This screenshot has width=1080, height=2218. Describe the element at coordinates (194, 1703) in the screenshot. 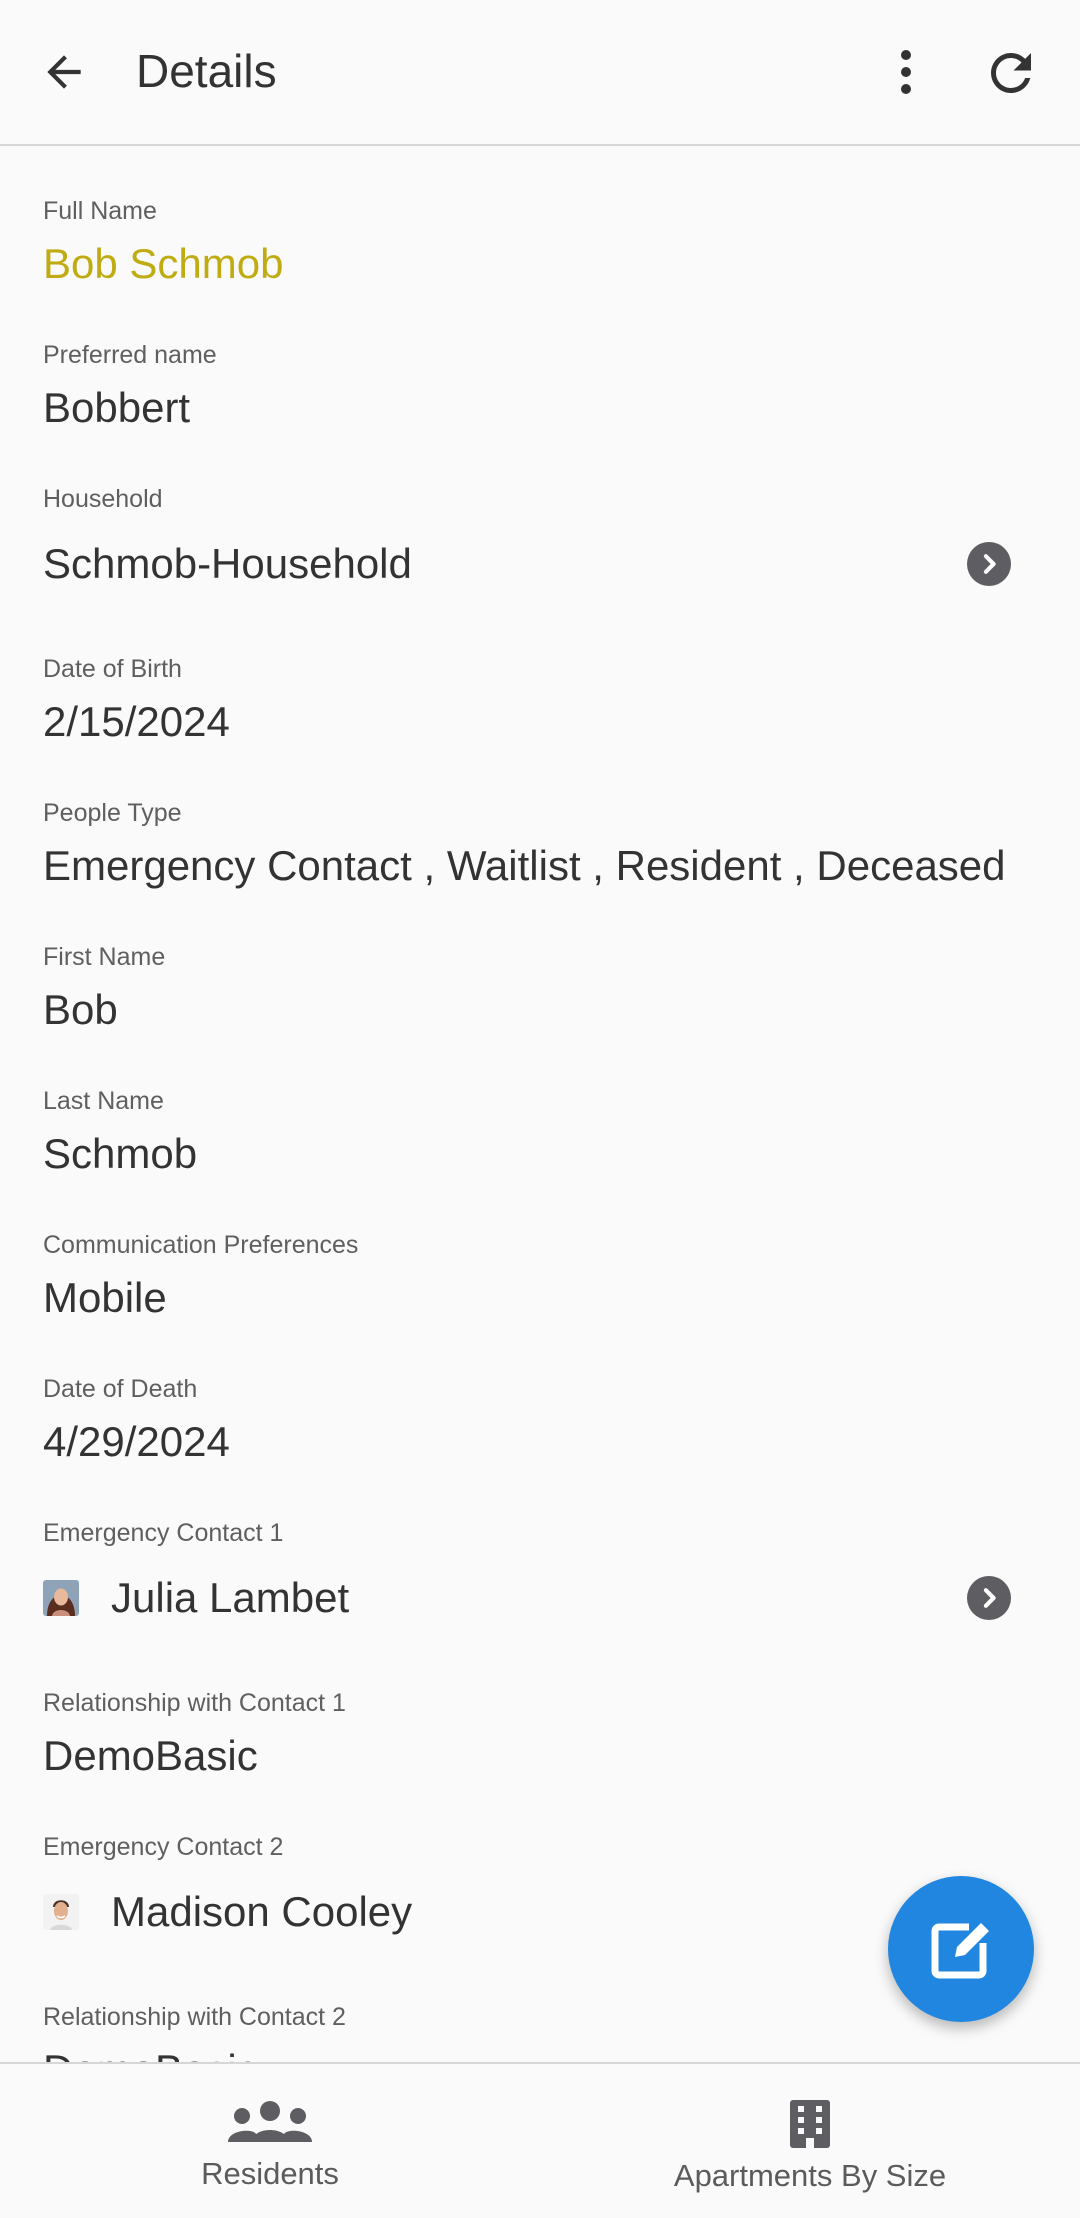

I see `field-label: Relationship with Contact 1` at that location.